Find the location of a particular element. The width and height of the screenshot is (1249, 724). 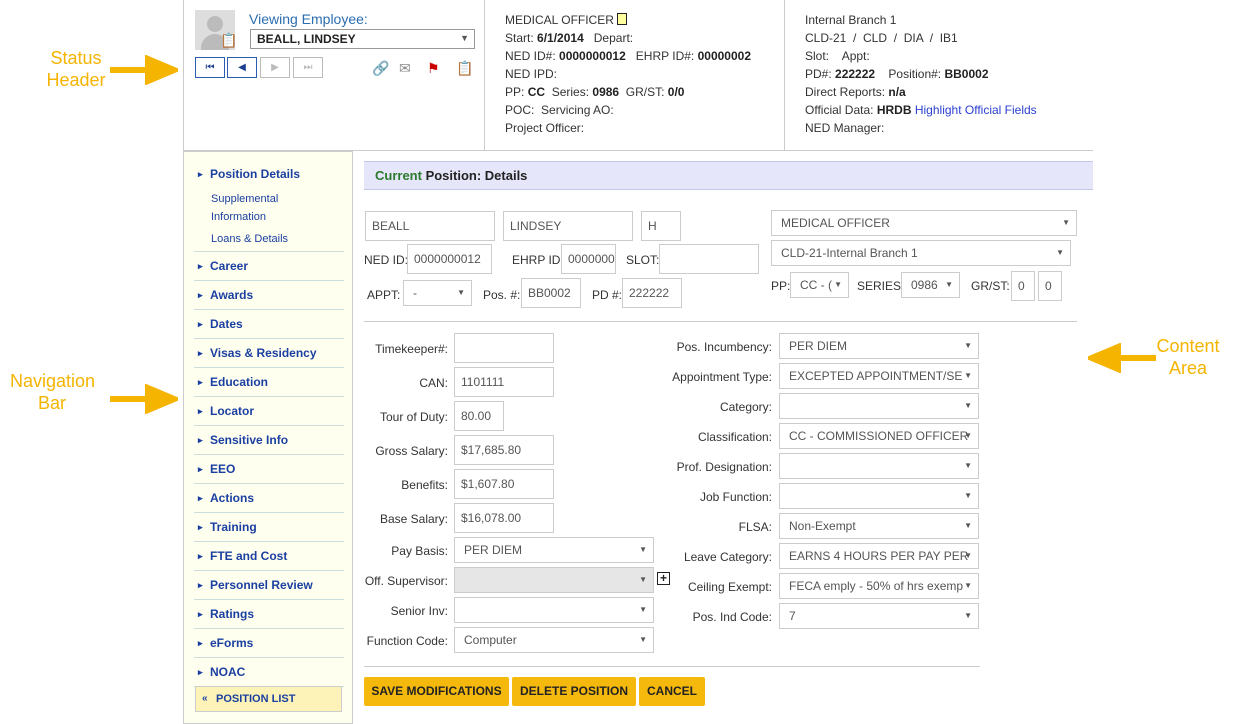

classification-select: CC - COMMISSIONED OFFICER is located at coordinates (879, 436).